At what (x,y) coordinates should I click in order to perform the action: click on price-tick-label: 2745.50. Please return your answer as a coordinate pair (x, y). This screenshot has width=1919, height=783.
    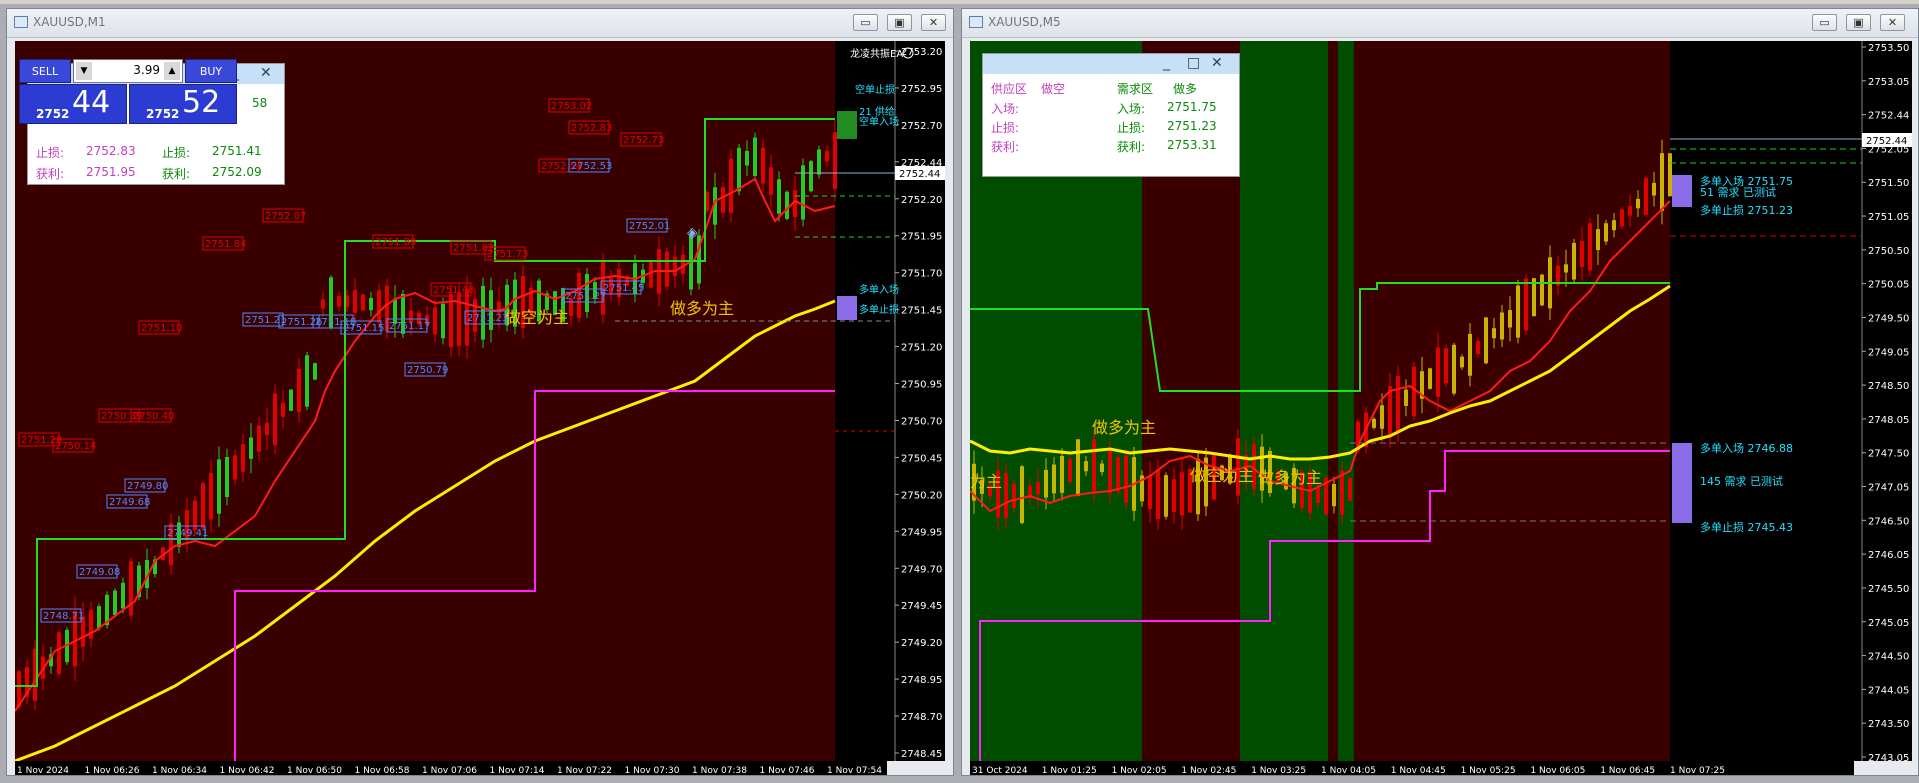
    Looking at the image, I should click on (1888, 589).